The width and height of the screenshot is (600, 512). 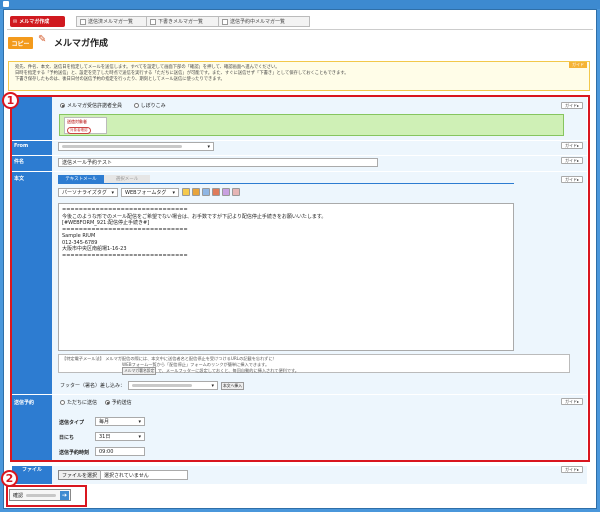 What do you see at coordinates (32, 470) in the screenshot?
I see `file-label: ファイル` at bounding box center [32, 470].